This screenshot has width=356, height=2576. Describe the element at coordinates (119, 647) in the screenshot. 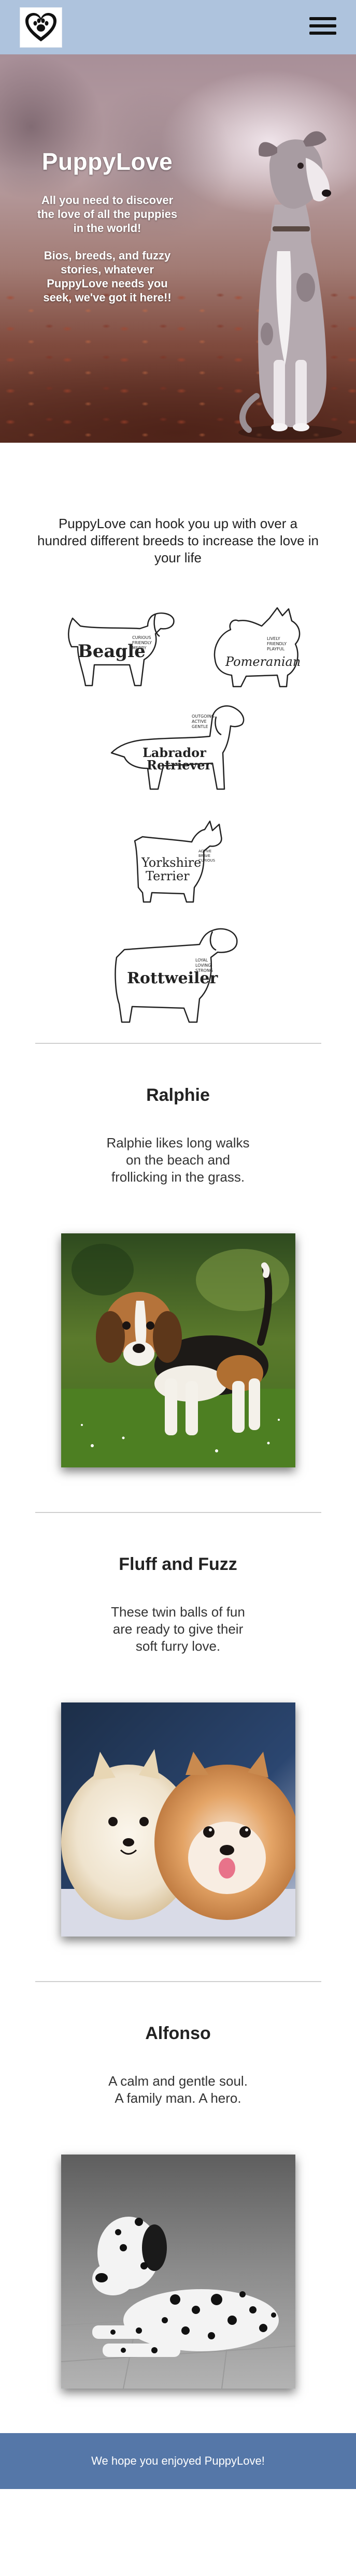

I see `breed-beagle: Beagle CURIOUS FRIENDLY MERRY` at that location.